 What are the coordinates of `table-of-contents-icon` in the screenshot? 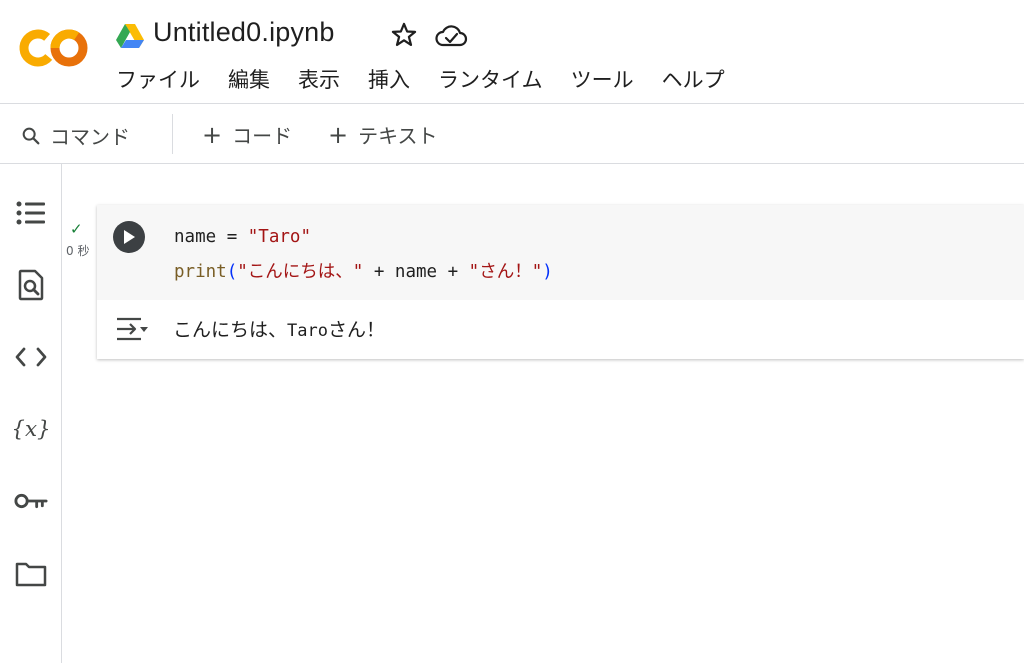 It's located at (31, 213).